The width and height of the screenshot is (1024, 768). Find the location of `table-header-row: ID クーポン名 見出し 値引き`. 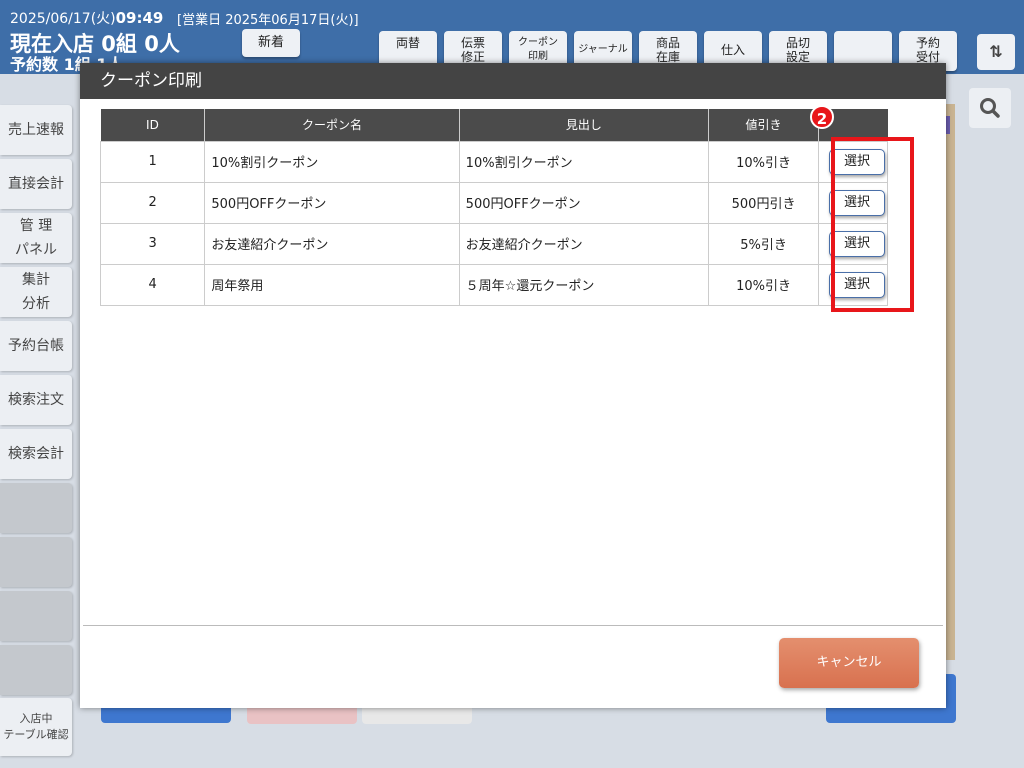

table-header-row: ID クーポン名 見出し 値引き is located at coordinates (494, 125).